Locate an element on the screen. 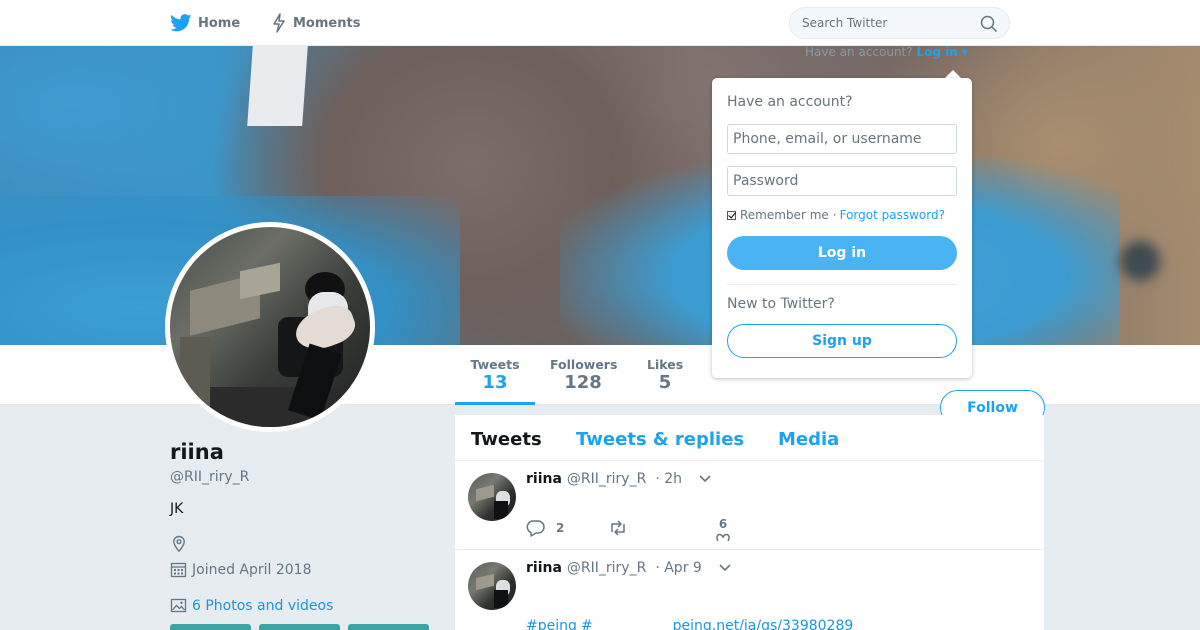 The image size is (1200, 630). like-count: 6 is located at coordinates (723, 524).